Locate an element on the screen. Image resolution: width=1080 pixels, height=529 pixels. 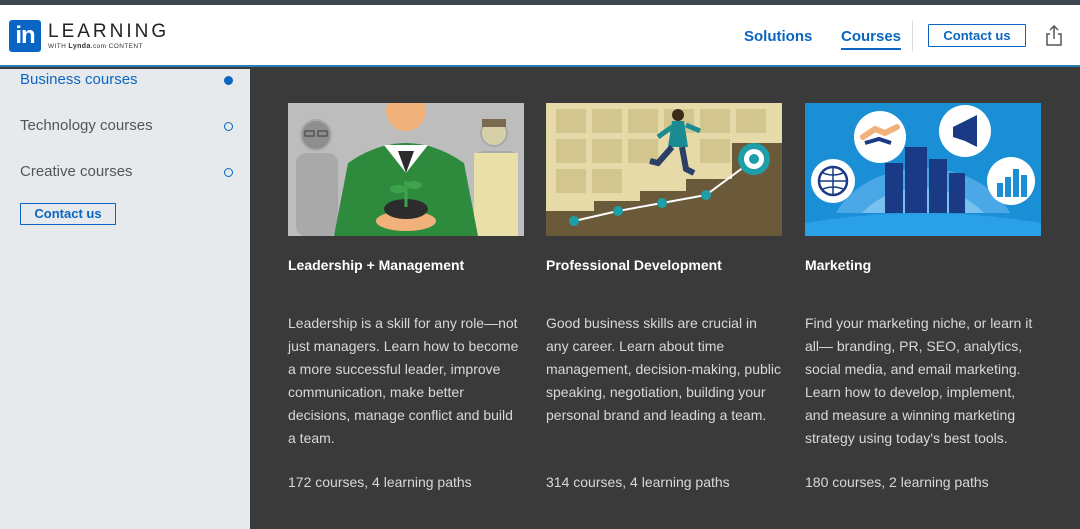
sidebar-contact-button: Contact us is located at coordinates (68, 214).